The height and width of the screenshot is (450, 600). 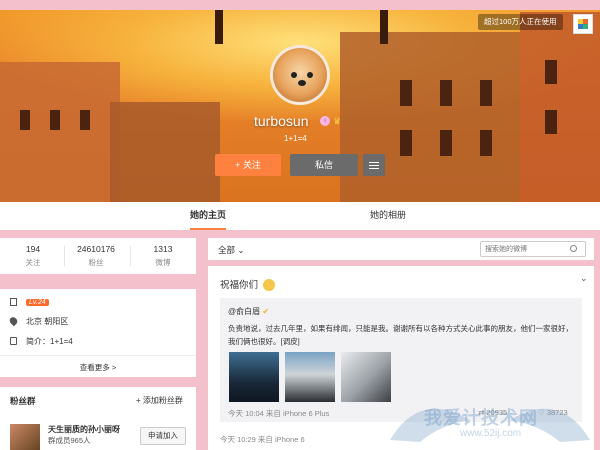 I want to click on banner-building-right, so click(x=430, y=117).